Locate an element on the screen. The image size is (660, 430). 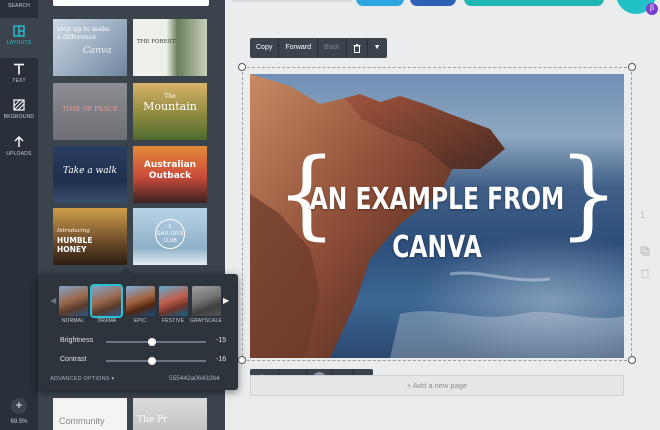
back-button: Back is located at coordinates (332, 48).